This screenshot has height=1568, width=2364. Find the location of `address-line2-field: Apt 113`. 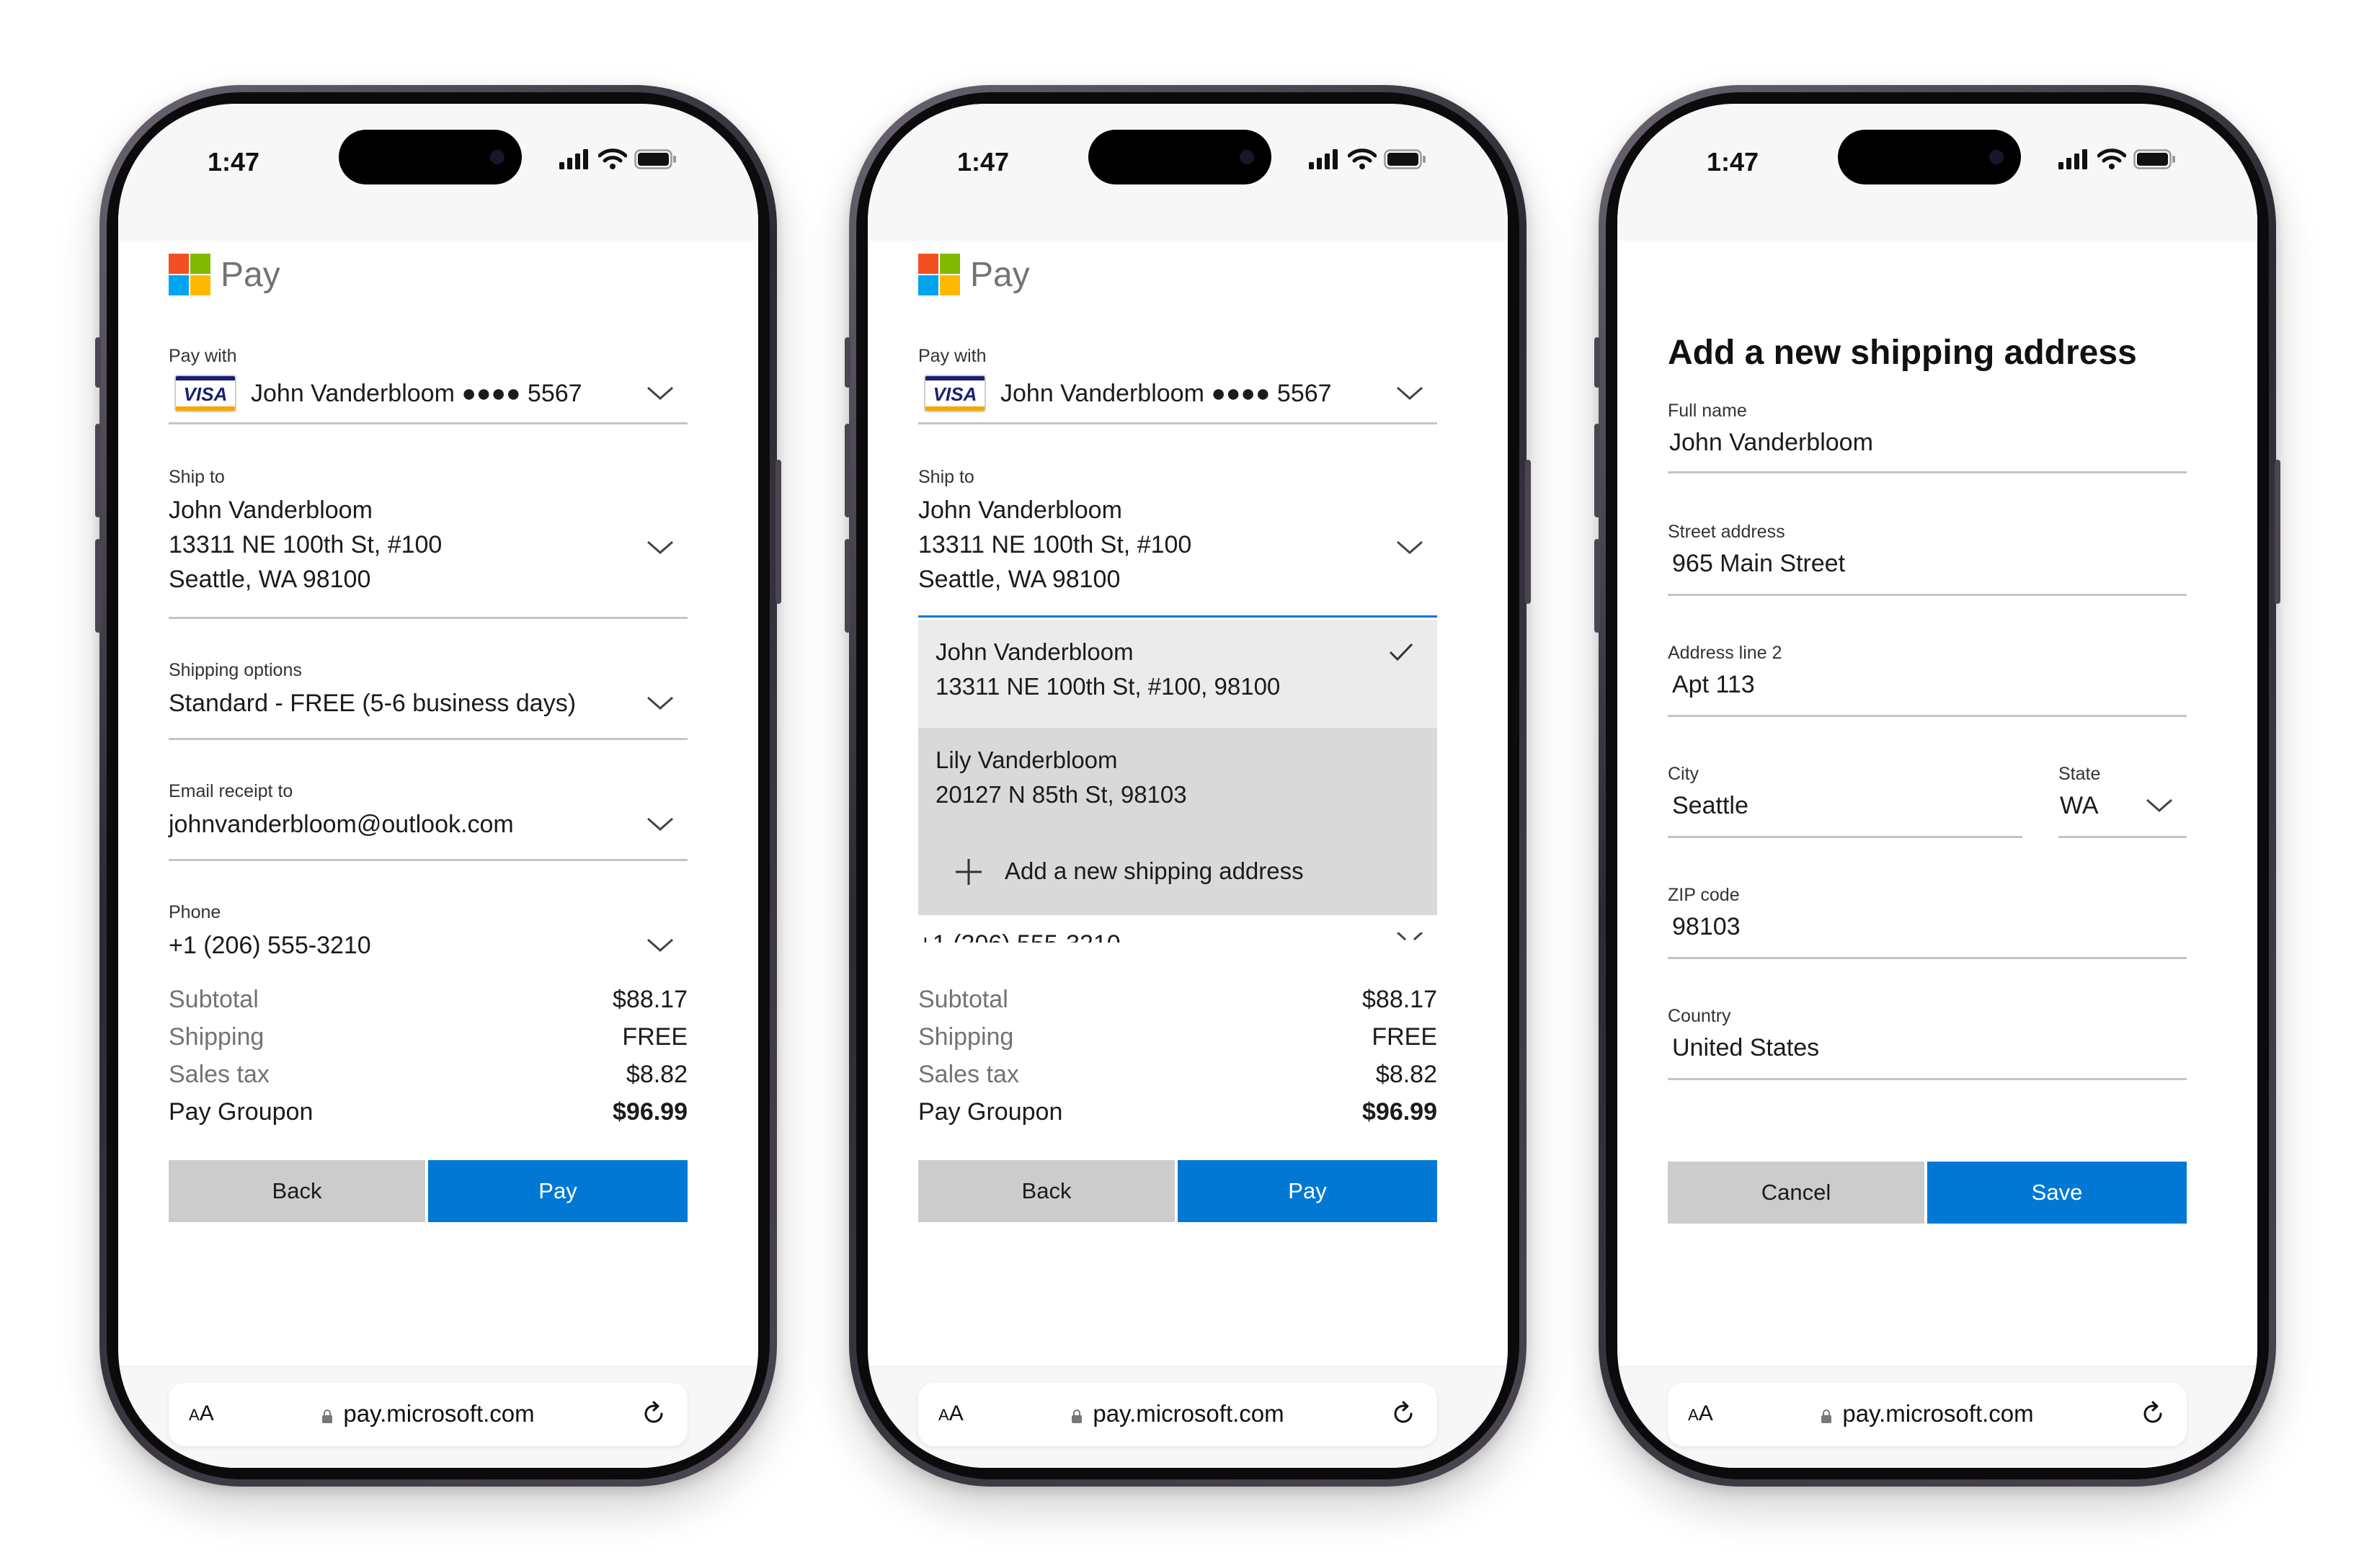

address-line2-field: Apt 113 is located at coordinates (1713, 684).